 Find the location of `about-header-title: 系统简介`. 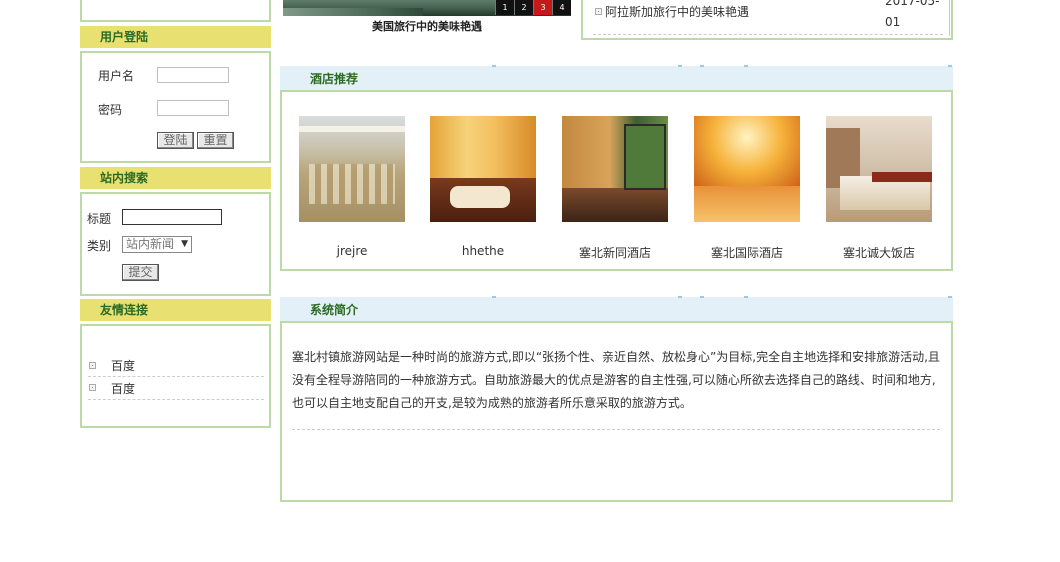

about-header-title: 系统简介 is located at coordinates (334, 310).